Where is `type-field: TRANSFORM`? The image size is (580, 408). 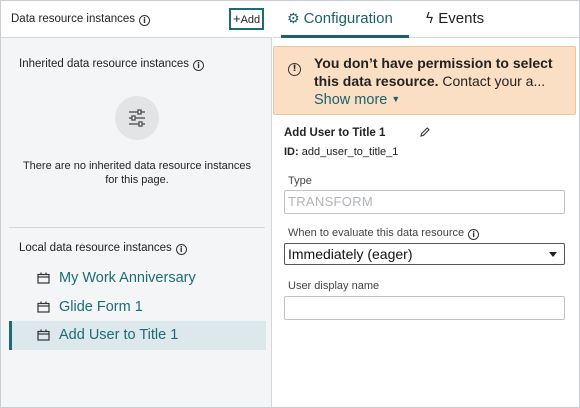 type-field: TRANSFORM is located at coordinates (424, 202).